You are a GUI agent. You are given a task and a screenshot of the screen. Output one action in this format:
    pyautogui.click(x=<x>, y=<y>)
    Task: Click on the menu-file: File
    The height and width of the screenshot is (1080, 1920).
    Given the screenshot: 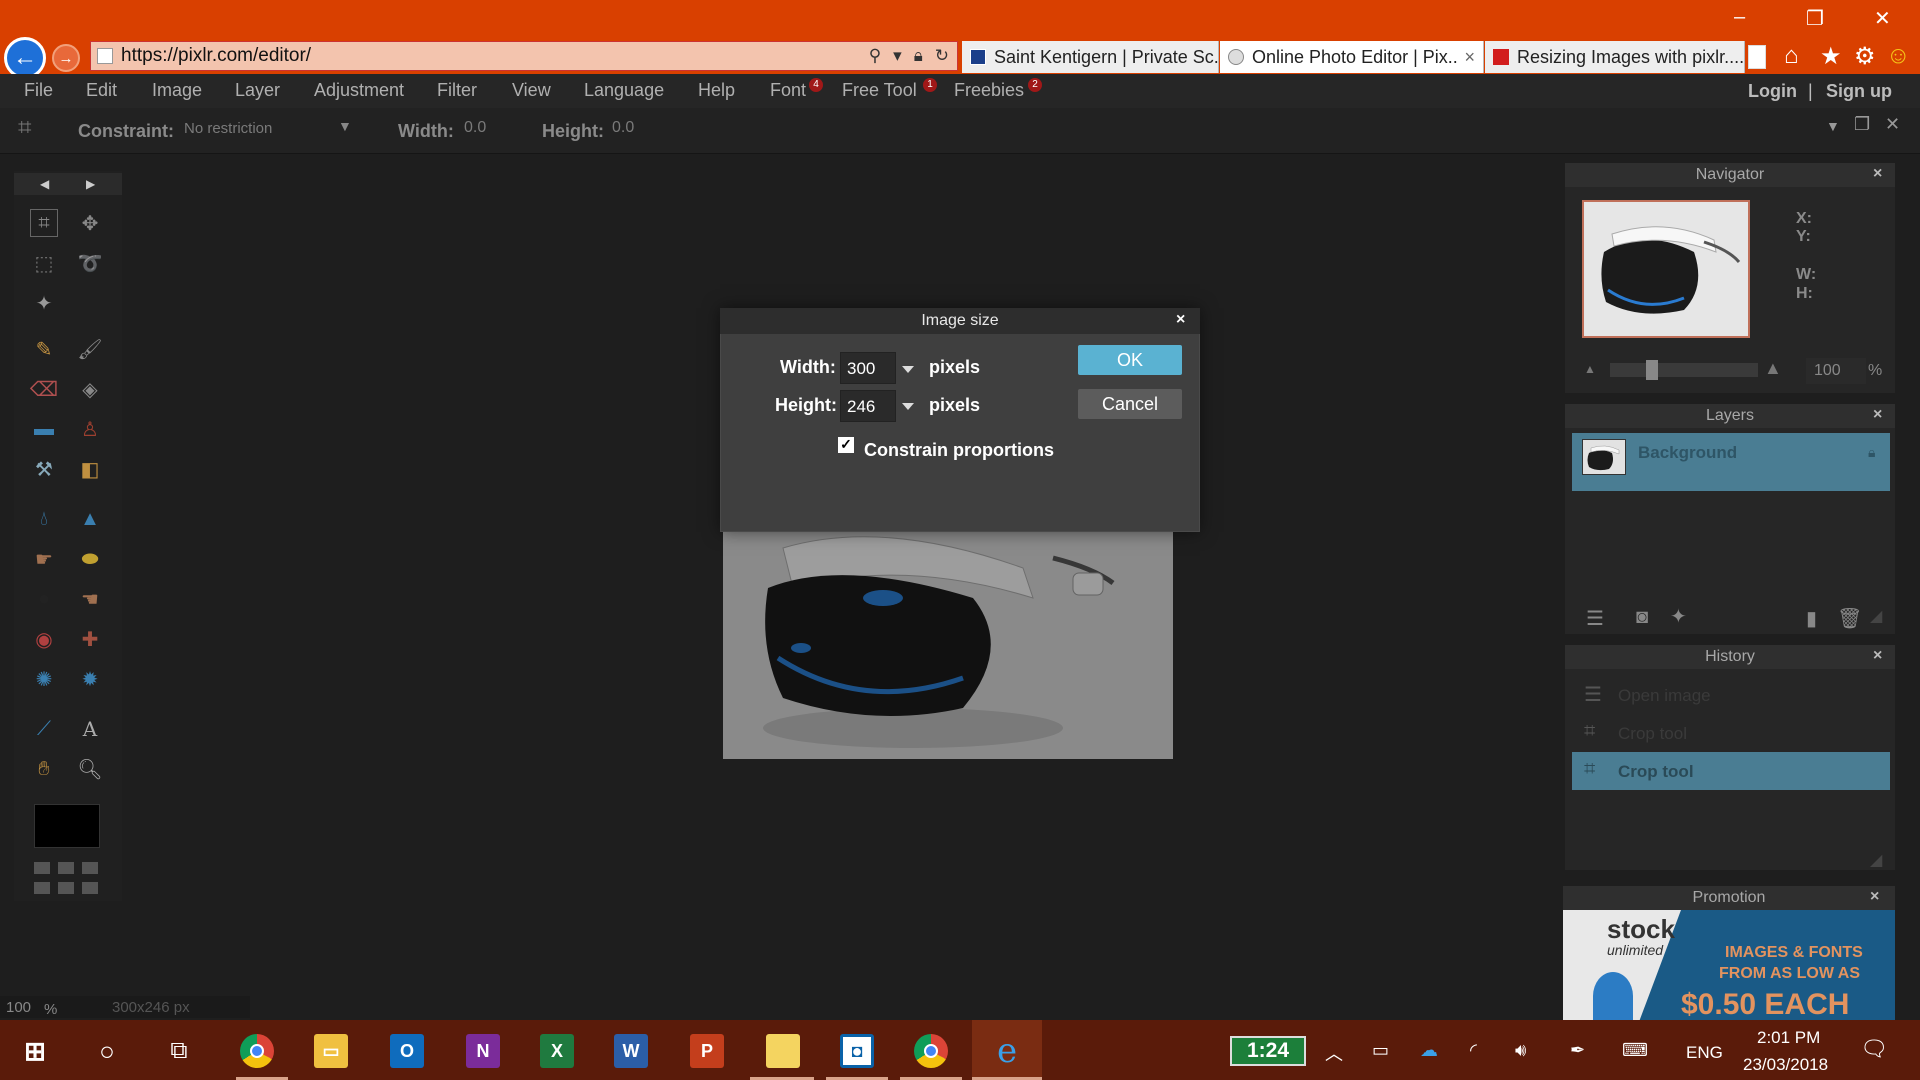 What is the action you would take?
    pyautogui.click(x=38, y=90)
    